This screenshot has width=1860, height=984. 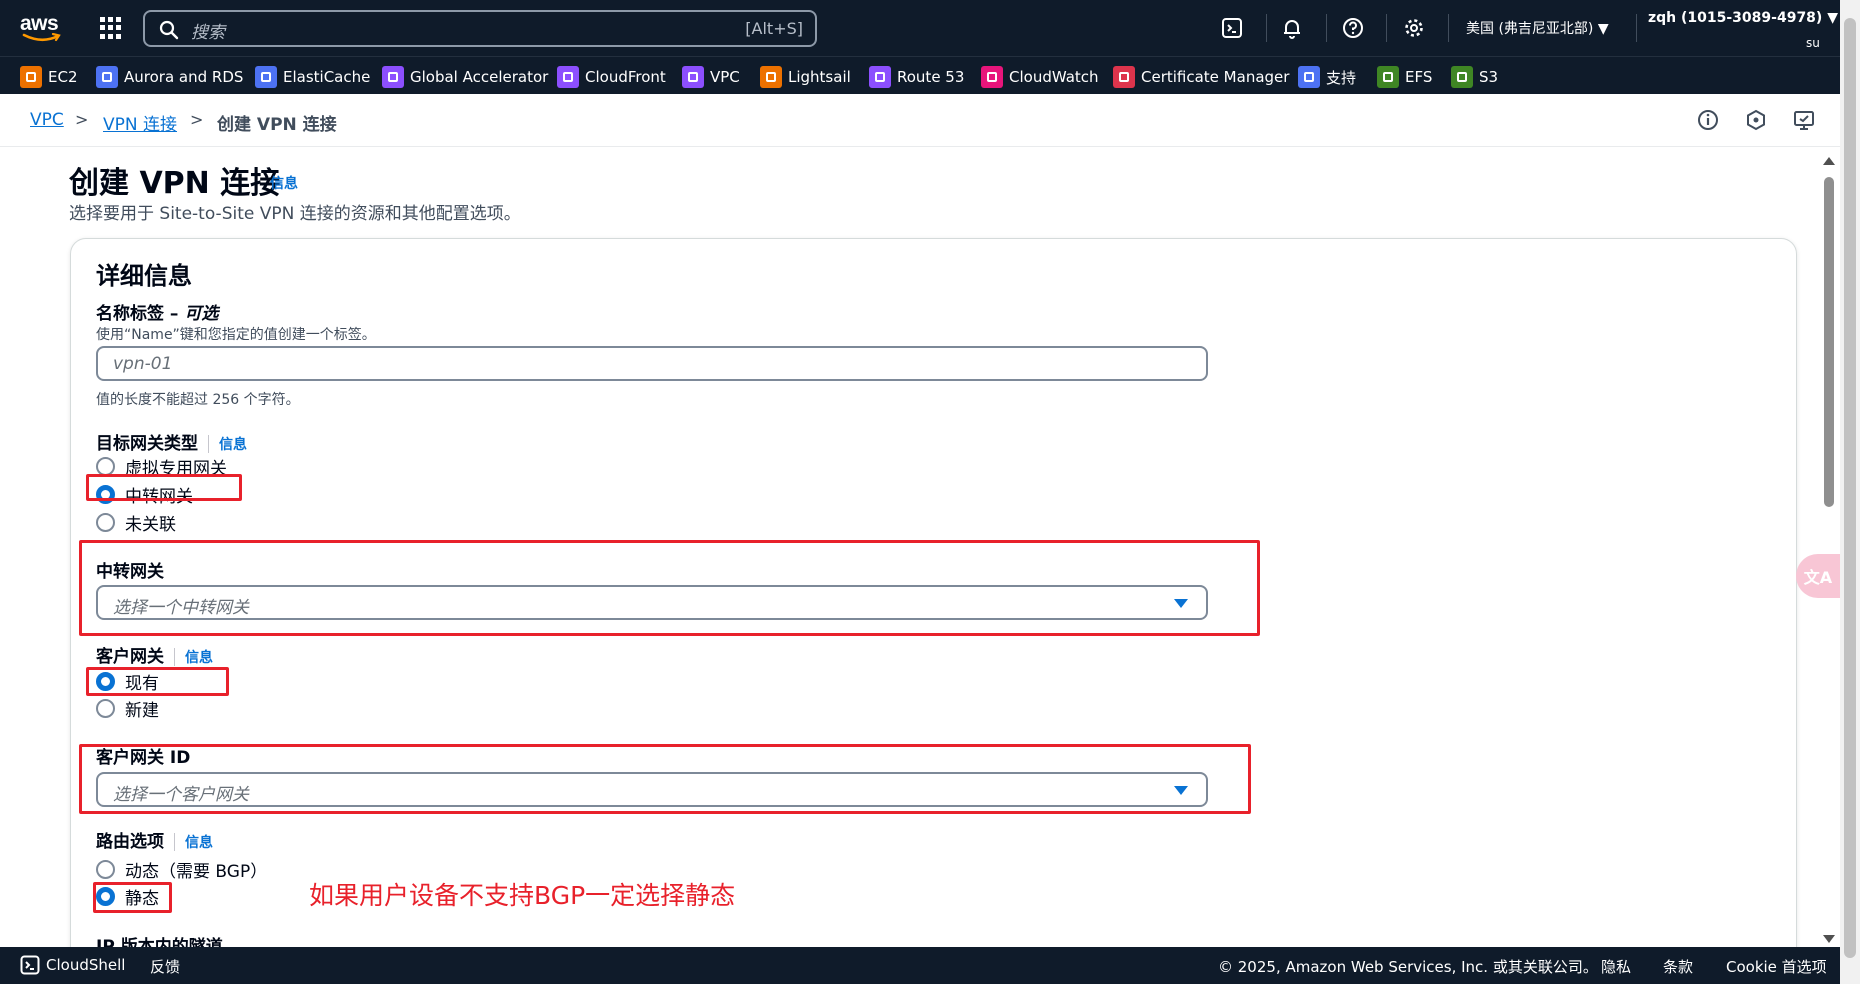 What do you see at coordinates (1124, 77) in the screenshot?
I see `certificate-manager-icon` at bounding box center [1124, 77].